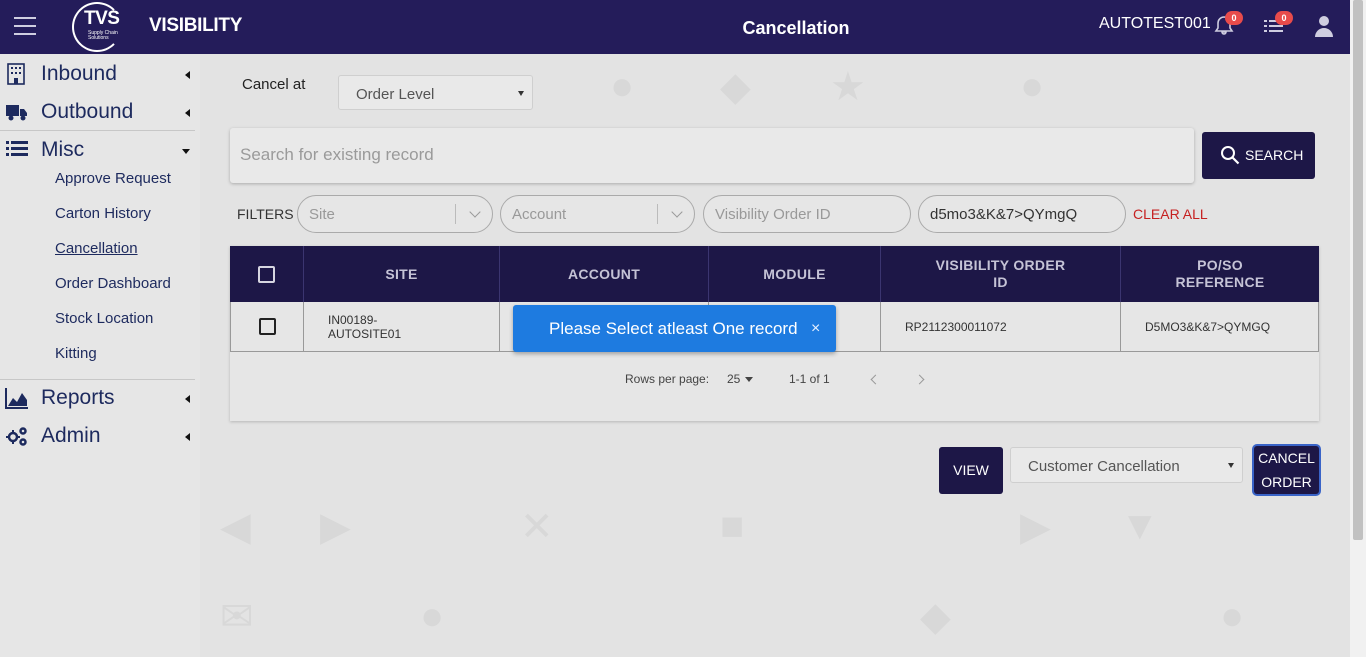  I want to click on watermark-icon: ■, so click(732, 526).